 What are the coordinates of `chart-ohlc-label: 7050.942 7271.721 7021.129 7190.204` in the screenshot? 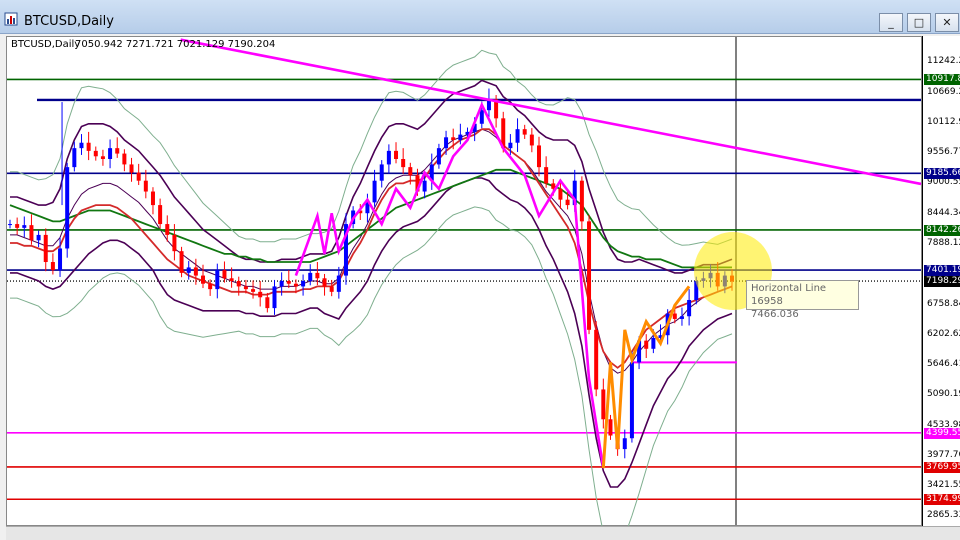 It's located at (175, 44).